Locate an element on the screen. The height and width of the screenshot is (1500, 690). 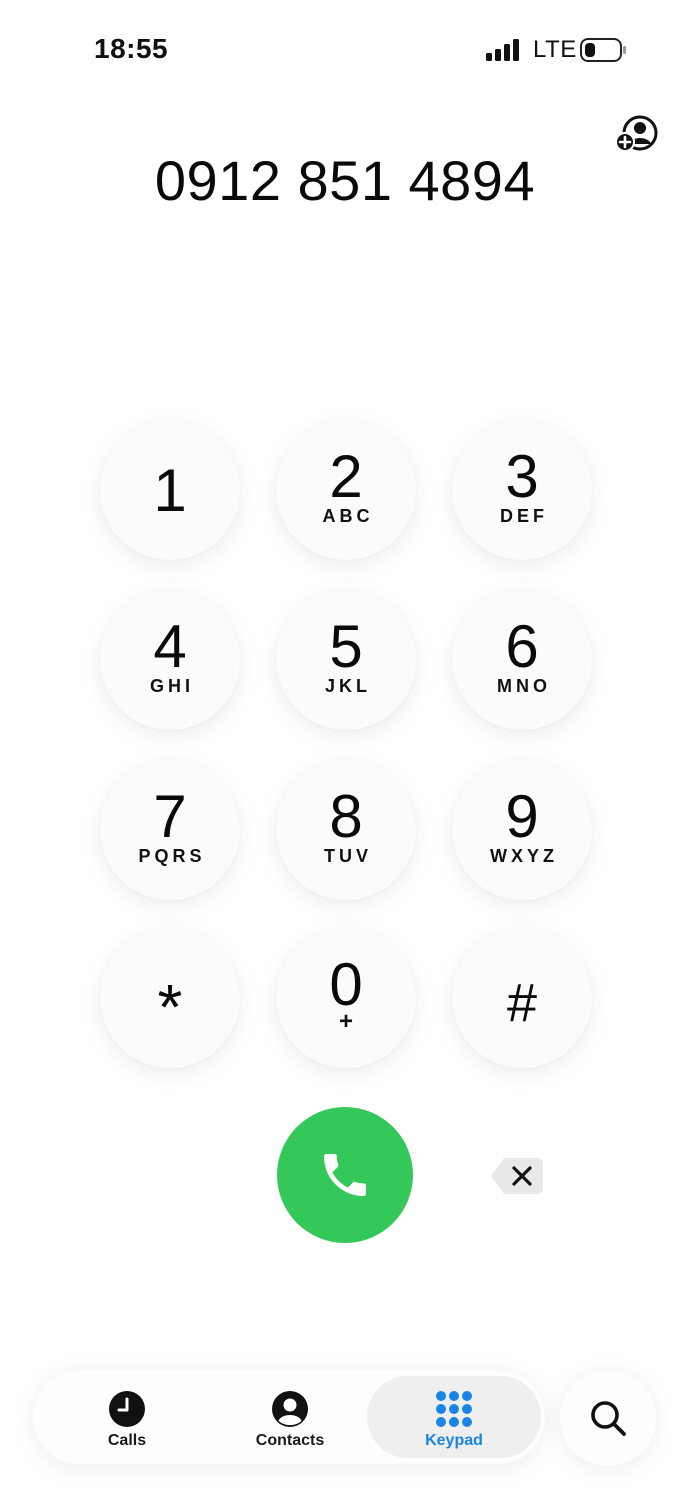
key-digit: 5 is located at coordinates (346, 646).